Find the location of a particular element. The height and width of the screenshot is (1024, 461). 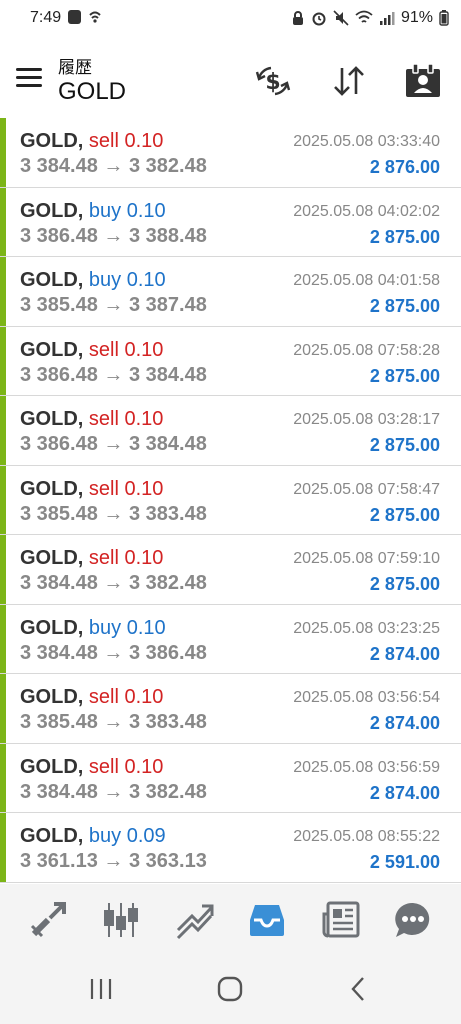

nav-chat is located at coordinates (413, 920).